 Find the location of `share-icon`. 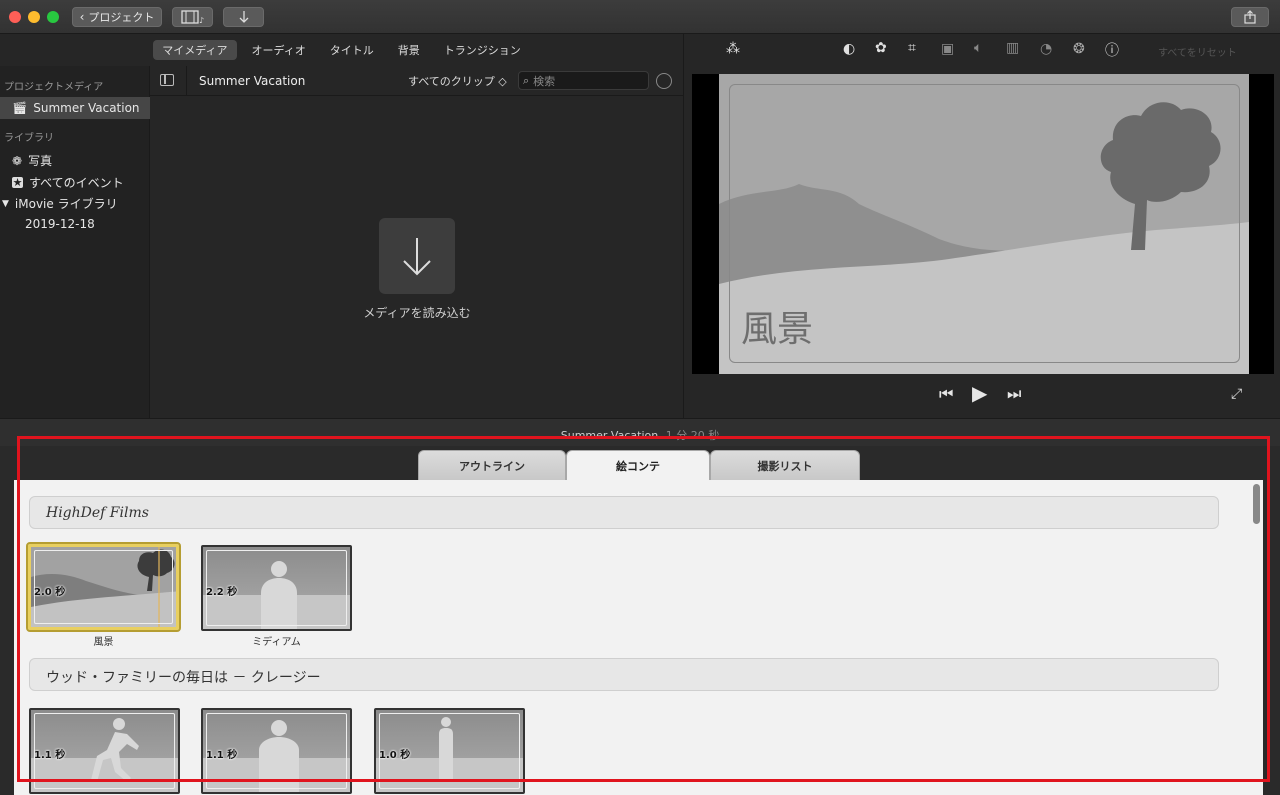

share-icon is located at coordinates (1250, 17).